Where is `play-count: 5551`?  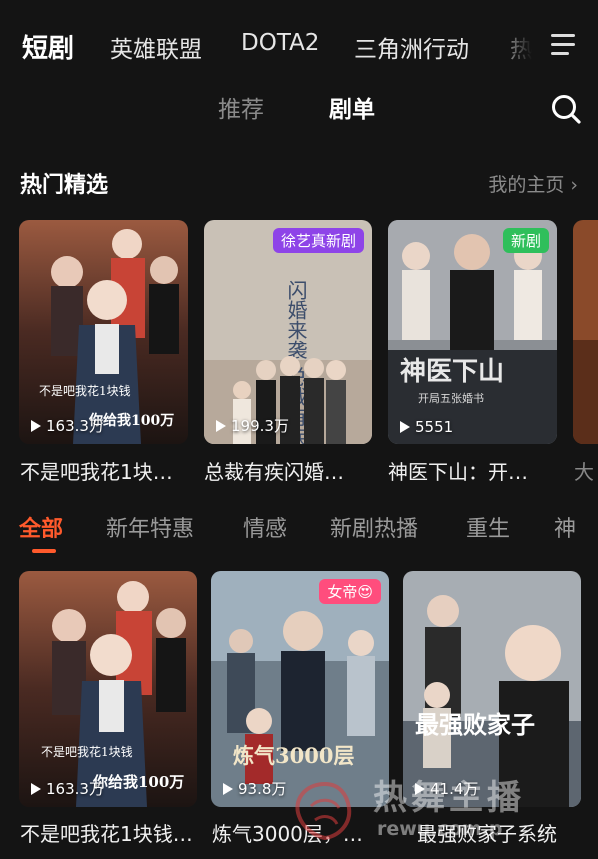 play-count: 5551 is located at coordinates (426, 427).